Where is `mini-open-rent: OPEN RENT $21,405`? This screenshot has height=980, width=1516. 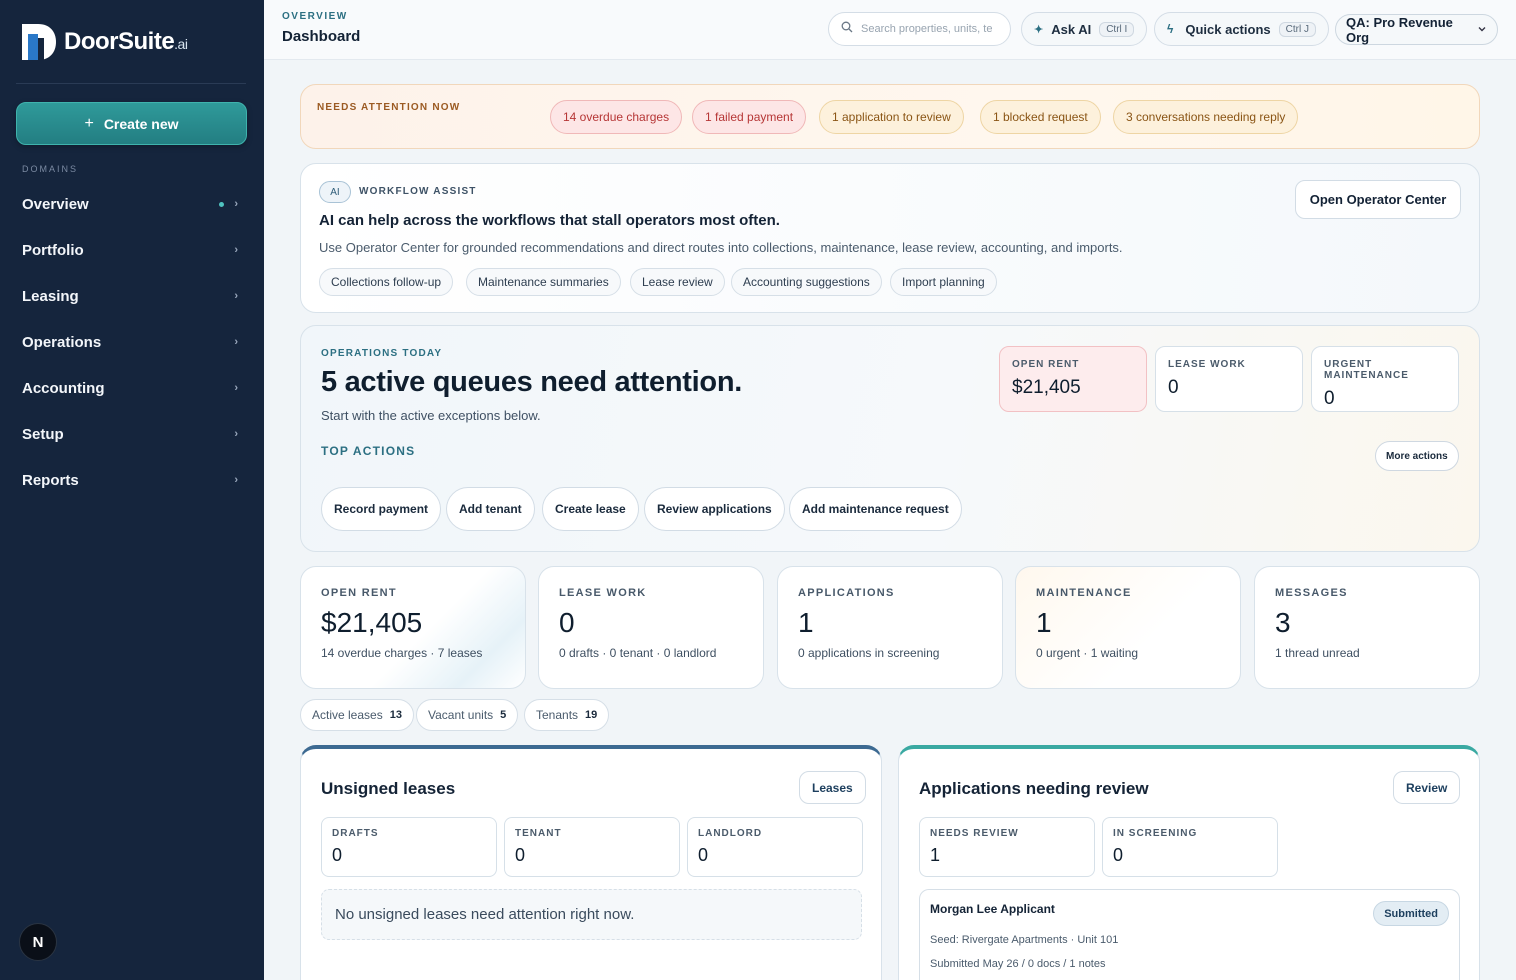
mini-open-rent: OPEN RENT $21,405 is located at coordinates (1073, 379).